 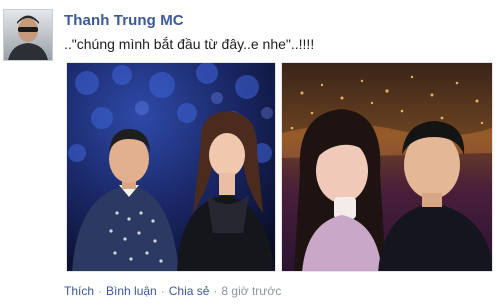 What do you see at coordinates (189, 291) in the screenshot?
I see `share-link: Chia sẻ` at bounding box center [189, 291].